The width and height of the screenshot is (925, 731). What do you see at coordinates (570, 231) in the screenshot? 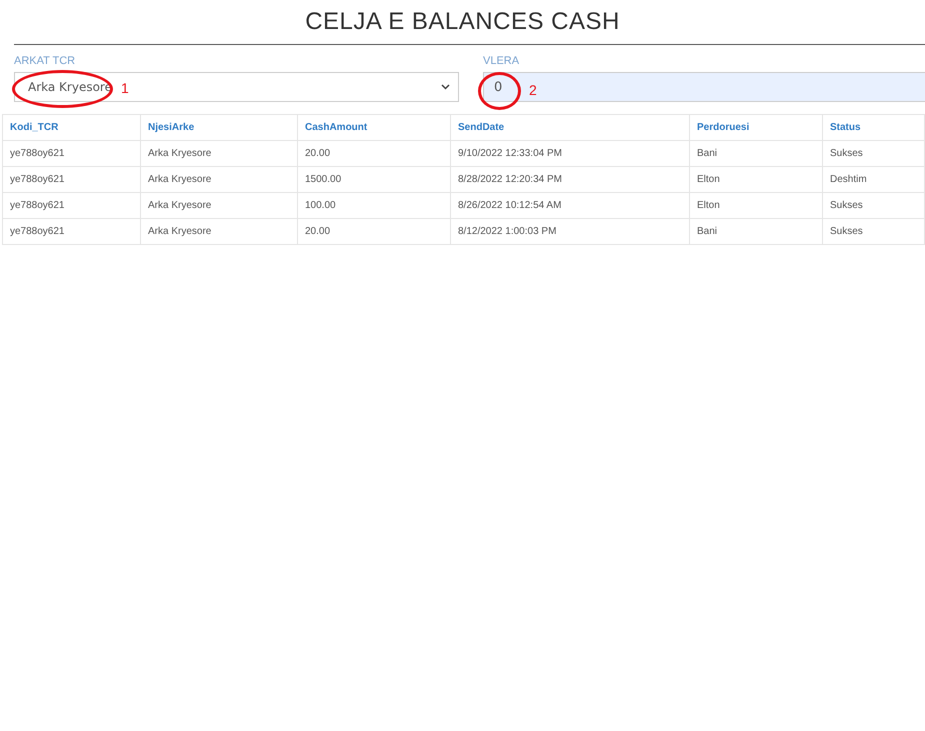
I see `table-cell: 8/12/2022 1:00:03 PM` at bounding box center [570, 231].